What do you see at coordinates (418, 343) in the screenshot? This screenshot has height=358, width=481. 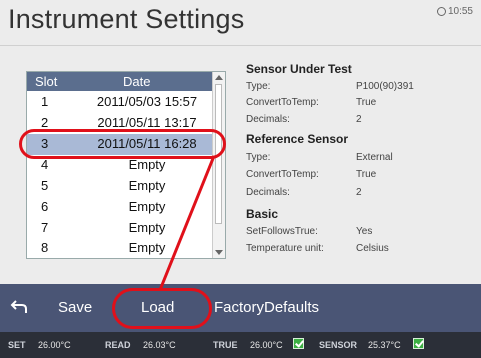 I see `sensor-ok-check-icon` at bounding box center [418, 343].